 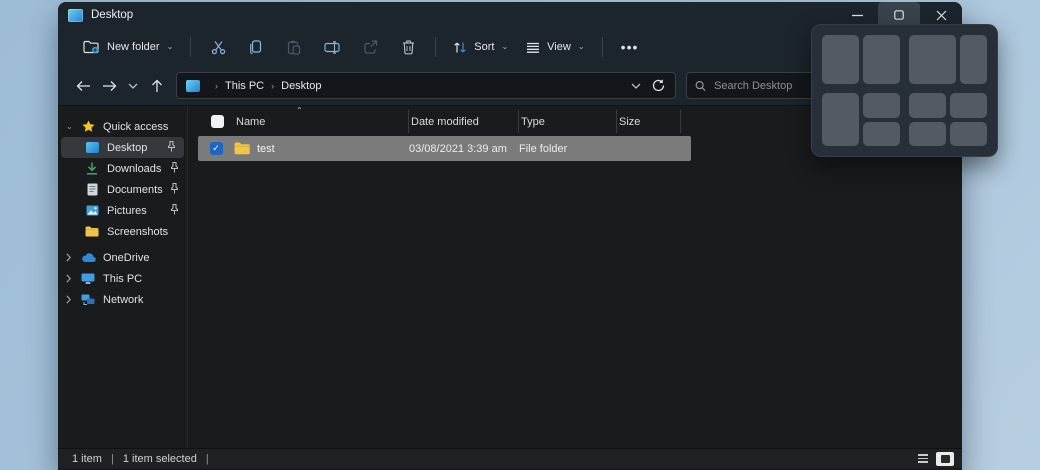 I want to click on sort-button: Sort ⌄, so click(x=480, y=47).